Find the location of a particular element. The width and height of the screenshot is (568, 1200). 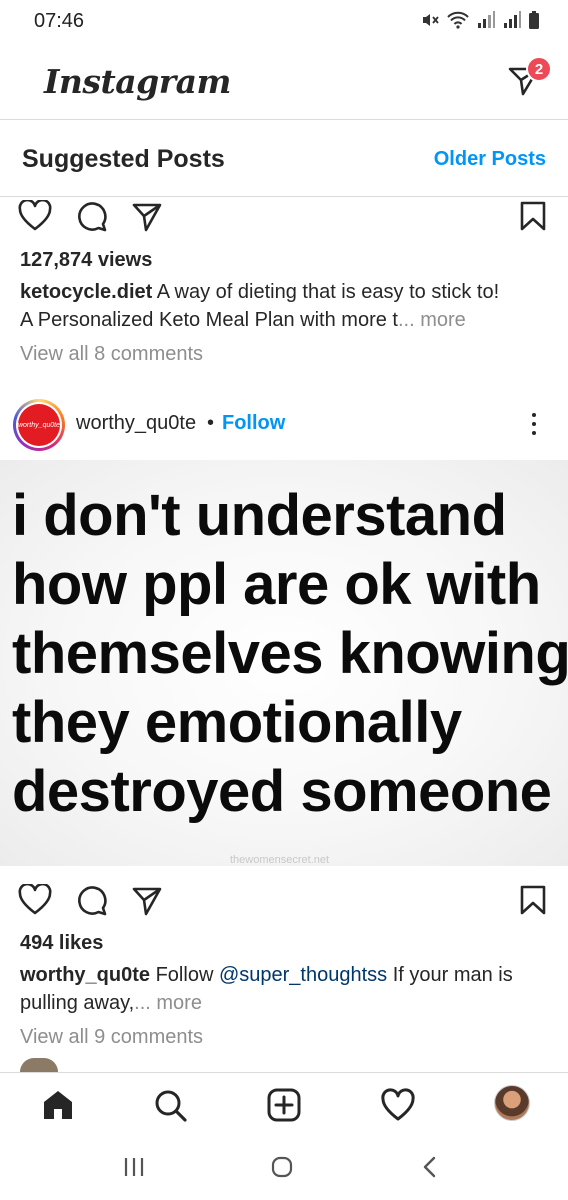

search-icon is located at coordinates (170, 1105).